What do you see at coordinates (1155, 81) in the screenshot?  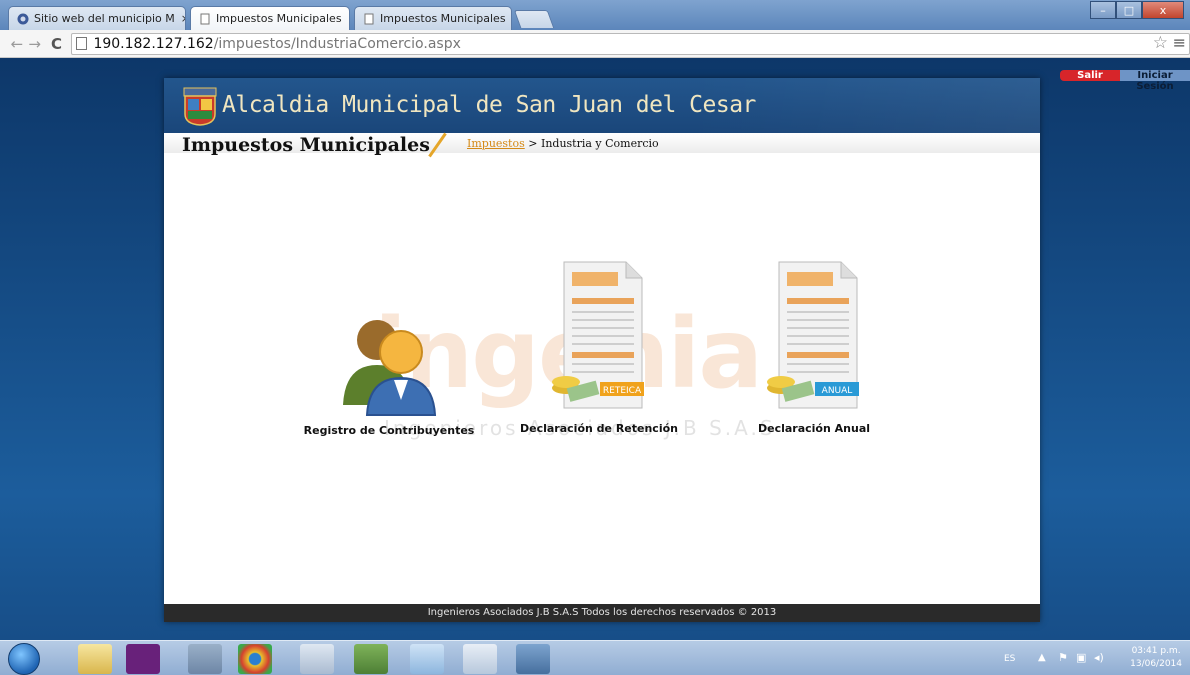 I see `login-button: Iniciar Sesión` at bounding box center [1155, 81].